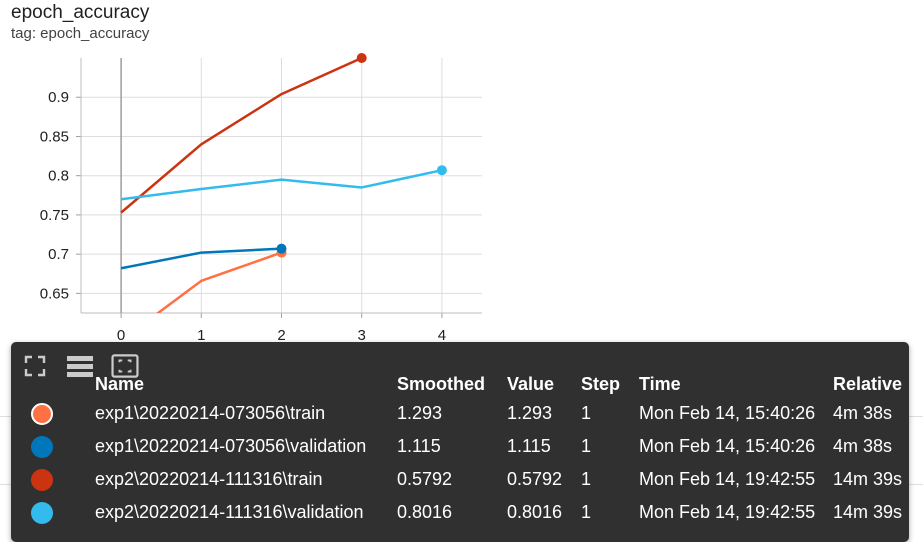  I want to click on run-smoothed: 0.8016, so click(425, 512).